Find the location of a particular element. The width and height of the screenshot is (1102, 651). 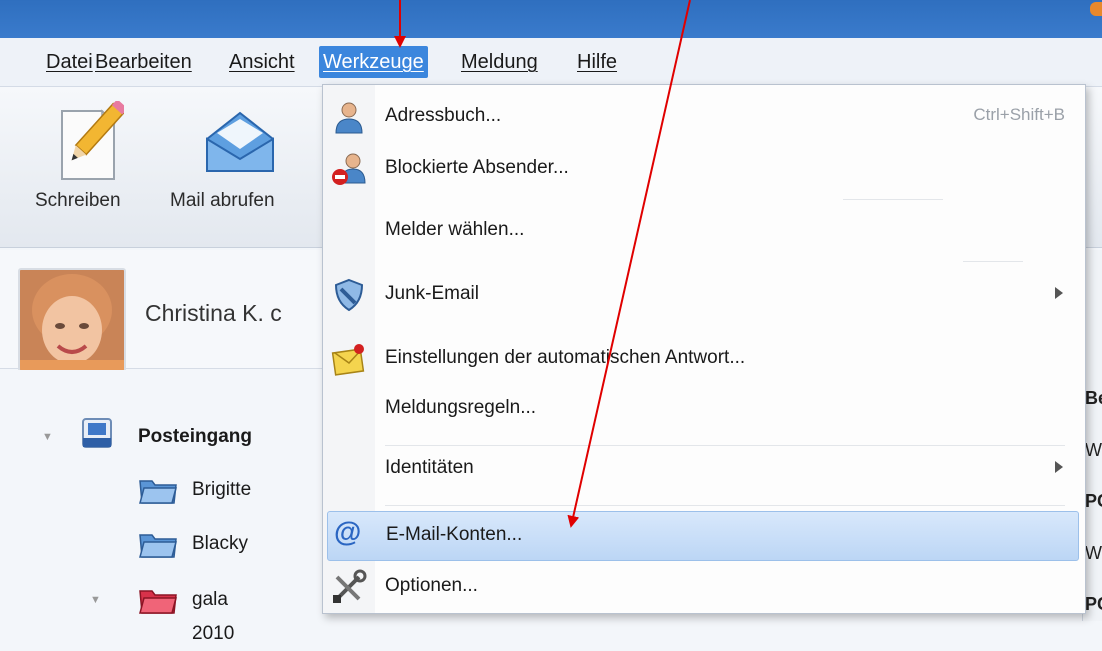

compose-label: Schreiben is located at coordinates (78, 200).